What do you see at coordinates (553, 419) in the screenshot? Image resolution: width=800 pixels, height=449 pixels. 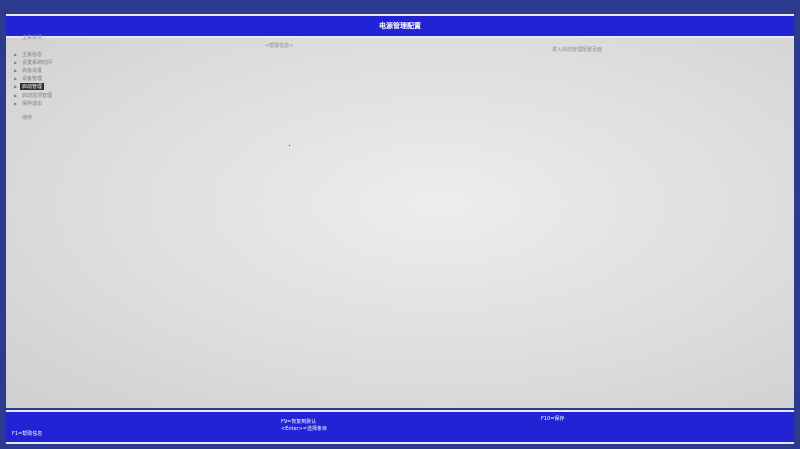 I see `hint-f10-save: F10=保存` at bounding box center [553, 419].